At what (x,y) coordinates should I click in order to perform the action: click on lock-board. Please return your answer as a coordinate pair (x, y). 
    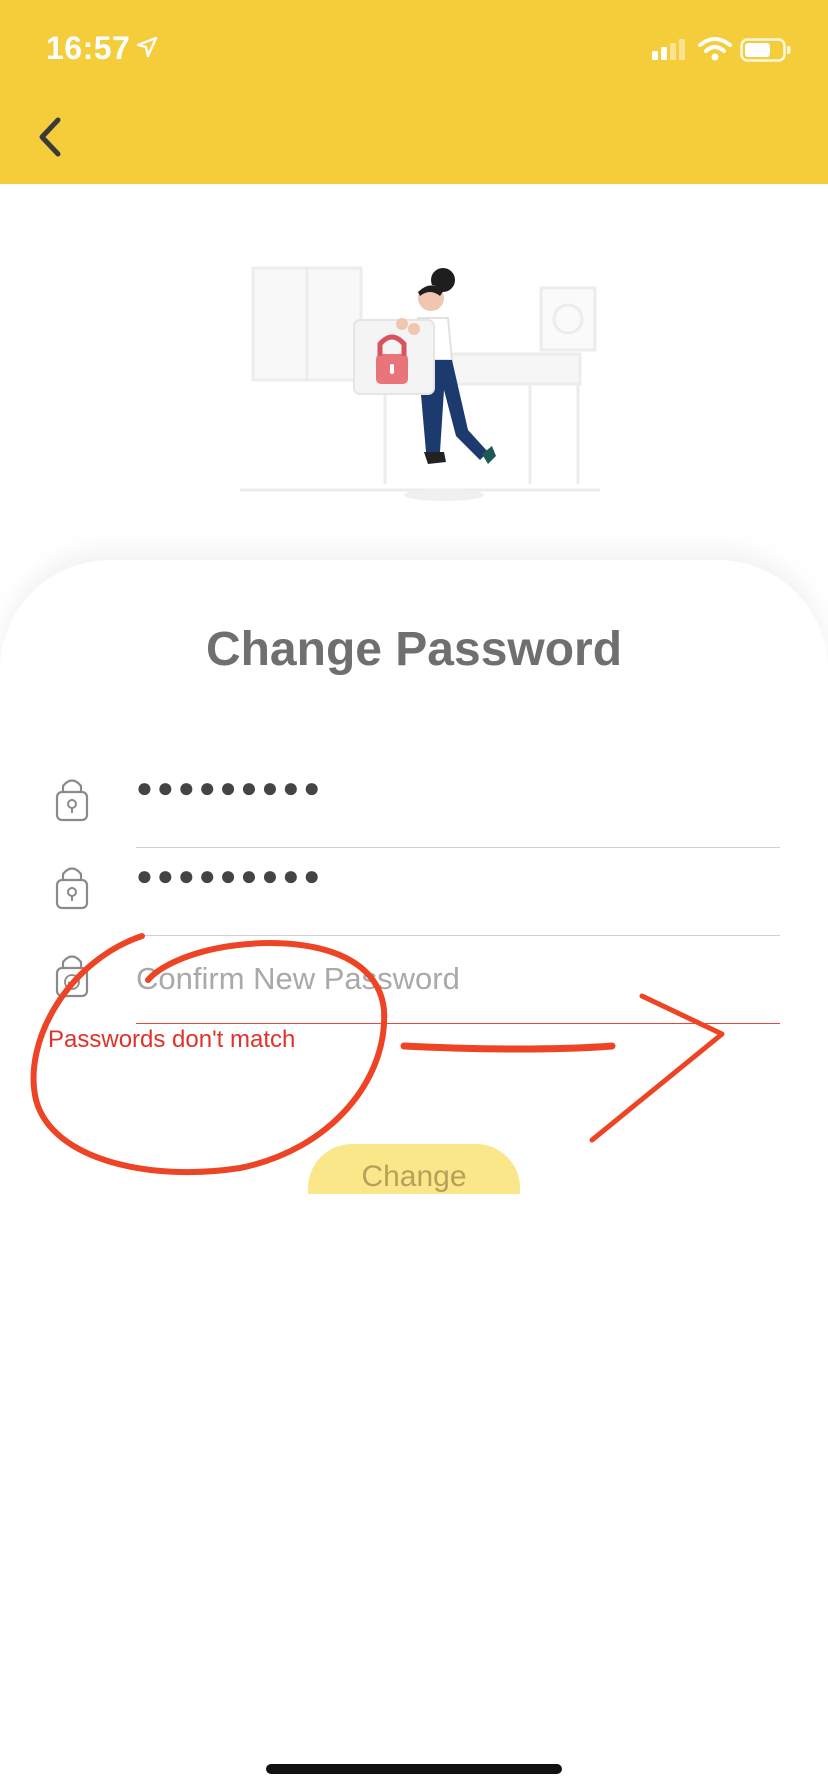
    Looking at the image, I should click on (394, 356).